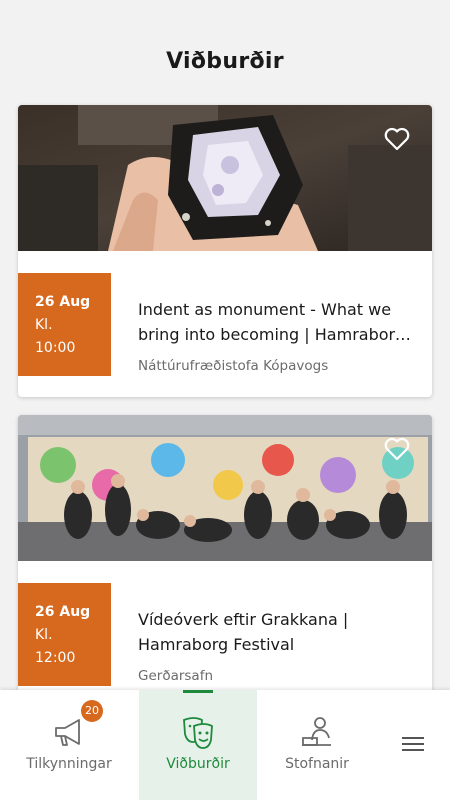 The width and height of the screenshot is (450, 800). What do you see at coordinates (233, 366) in the screenshot?
I see `event-venue: Náttúrufræðistofa Kópavogs` at bounding box center [233, 366].